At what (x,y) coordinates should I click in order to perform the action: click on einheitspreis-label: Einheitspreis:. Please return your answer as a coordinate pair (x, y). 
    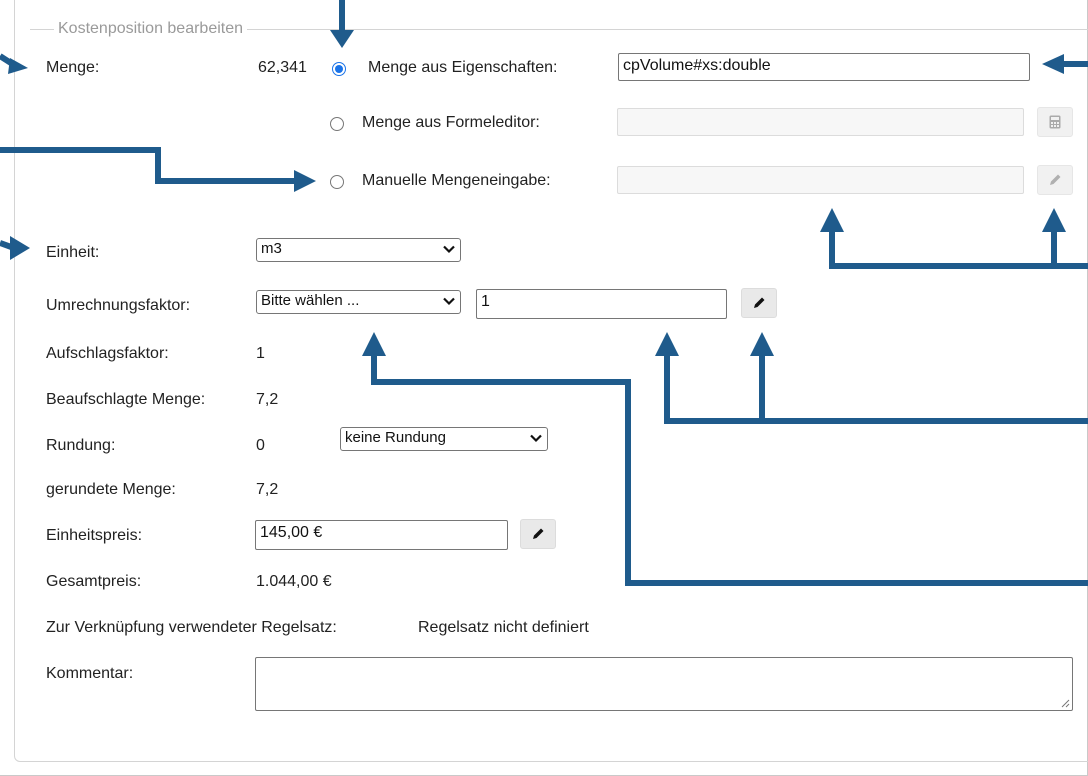
    Looking at the image, I should click on (94, 535).